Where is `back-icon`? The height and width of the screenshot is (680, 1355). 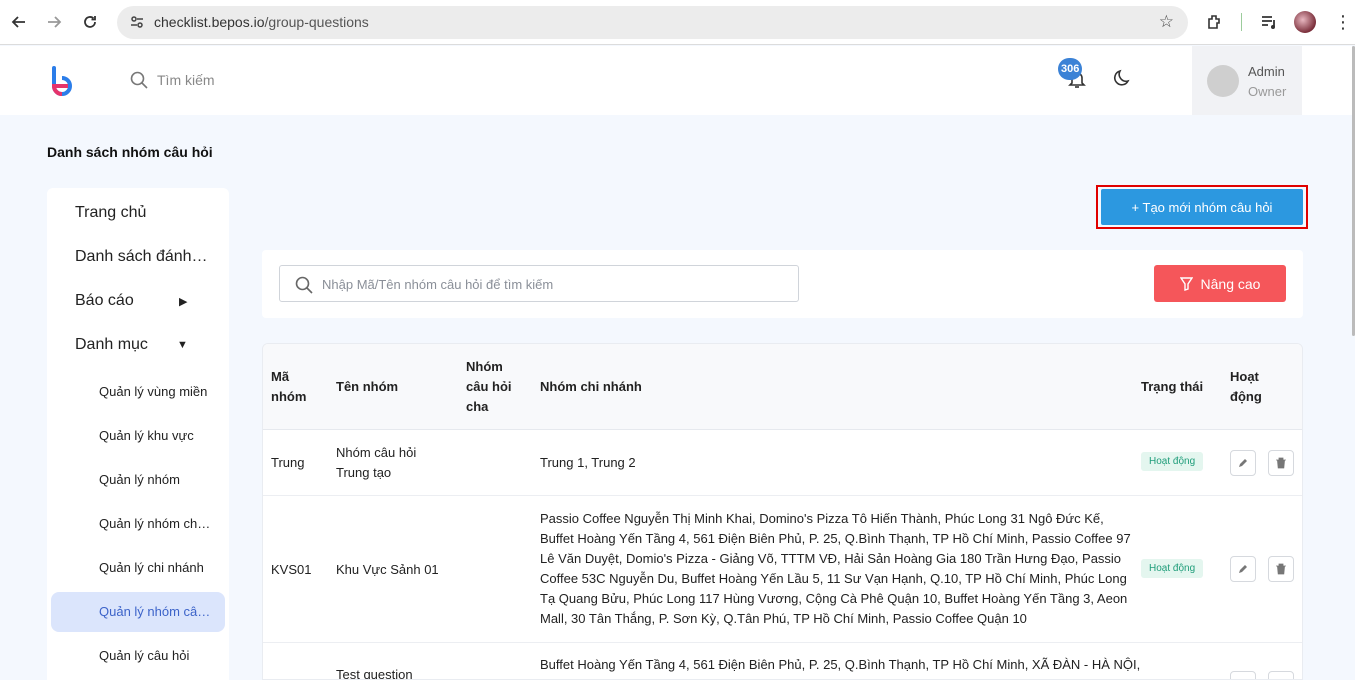
back-icon is located at coordinates (19, 22).